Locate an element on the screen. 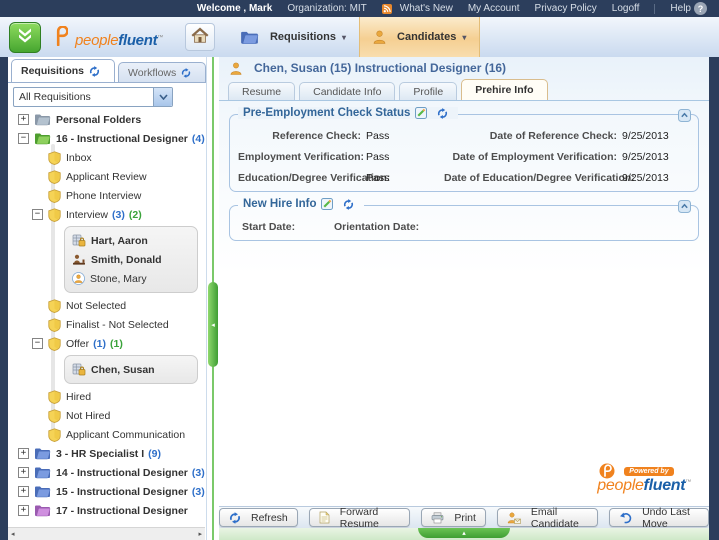 Image resolution: width=719 pixels, height=540 pixels. scroll-right-icon: ▸ is located at coordinates (200, 534).